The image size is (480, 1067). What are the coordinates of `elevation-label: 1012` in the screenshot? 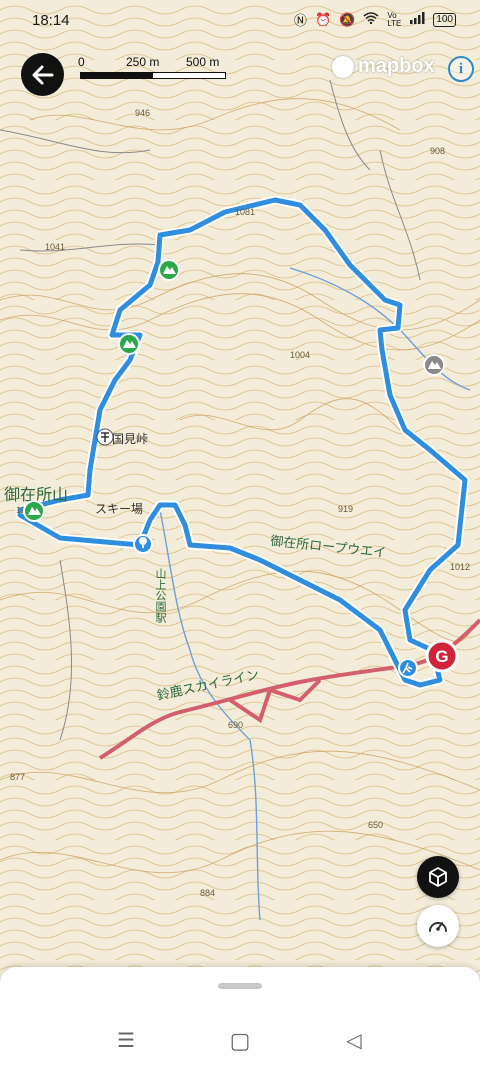 It's located at (460, 567).